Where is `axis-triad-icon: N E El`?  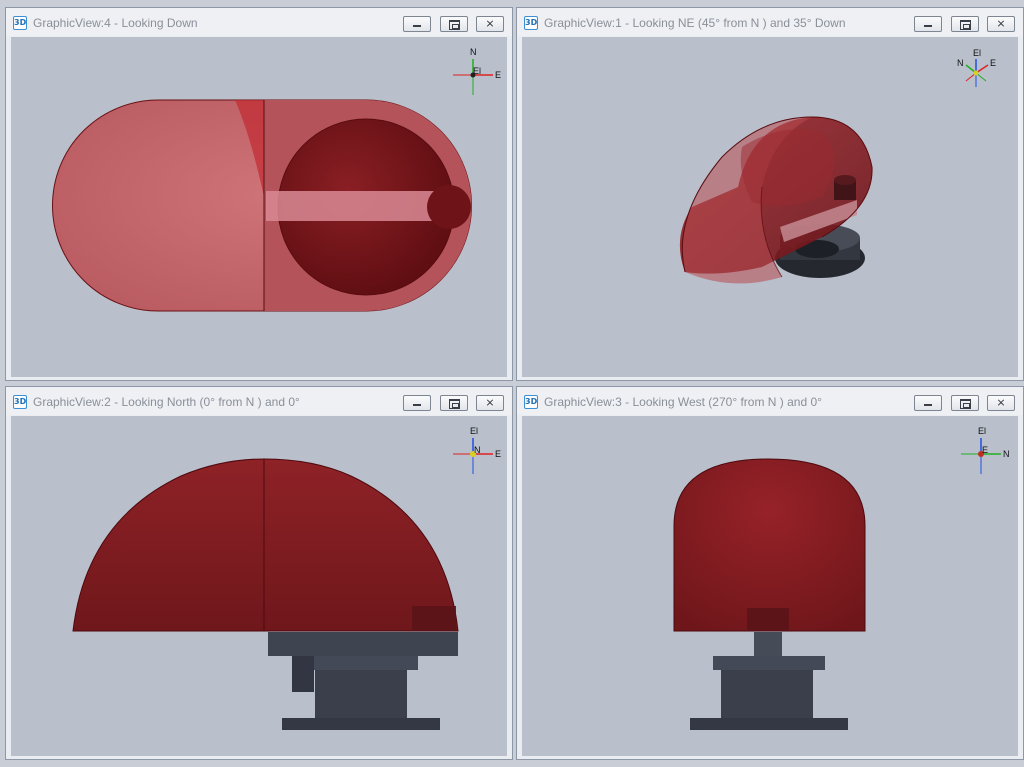
axis-triad-icon: N E El is located at coordinates (477, 71).